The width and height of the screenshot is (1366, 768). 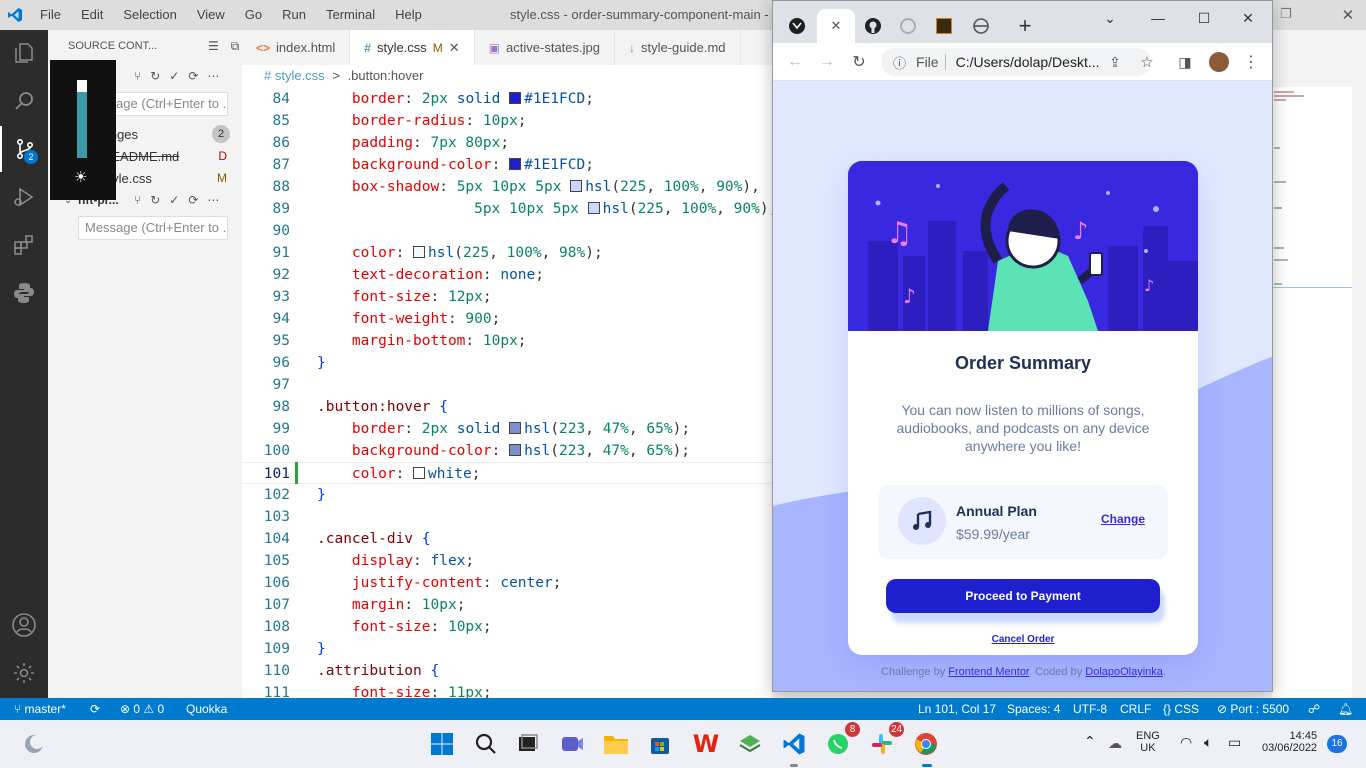 What do you see at coordinates (235, 46) in the screenshot?
I see `collapse-icon: ⧉` at bounding box center [235, 46].